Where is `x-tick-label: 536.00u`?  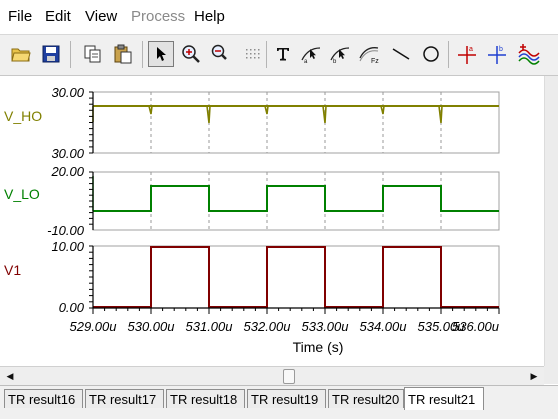
x-tick-label: 536.00u is located at coordinates (475, 326).